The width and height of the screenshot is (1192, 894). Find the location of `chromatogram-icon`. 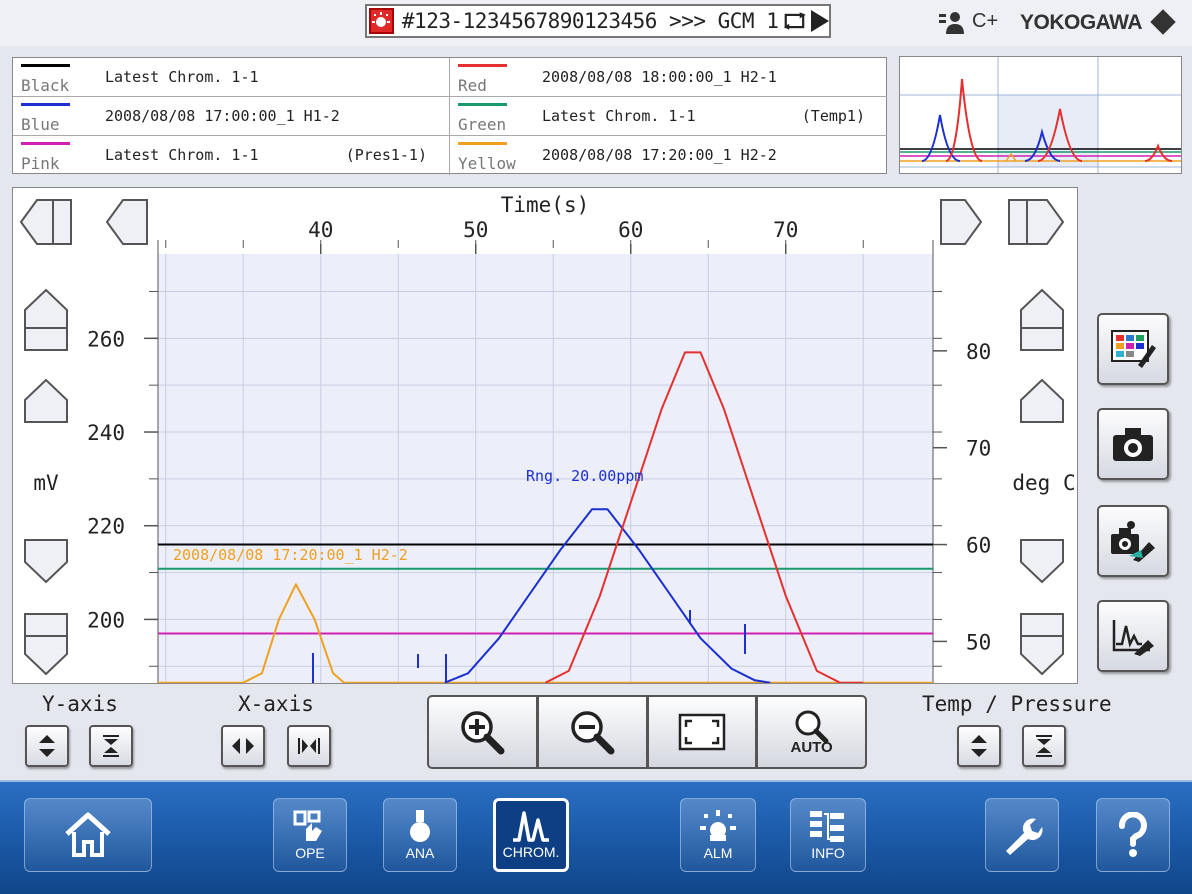

chromatogram-icon is located at coordinates (531, 826).